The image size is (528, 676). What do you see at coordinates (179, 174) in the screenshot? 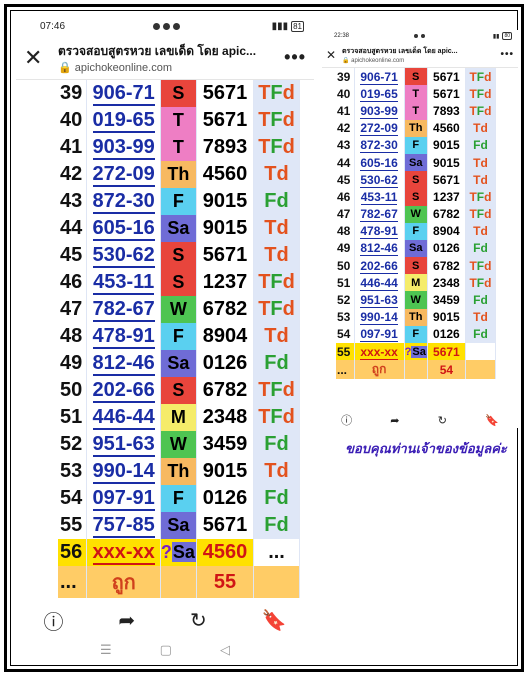
I see `table-row: 42 272-09 Th 4560 Td` at bounding box center [179, 174].